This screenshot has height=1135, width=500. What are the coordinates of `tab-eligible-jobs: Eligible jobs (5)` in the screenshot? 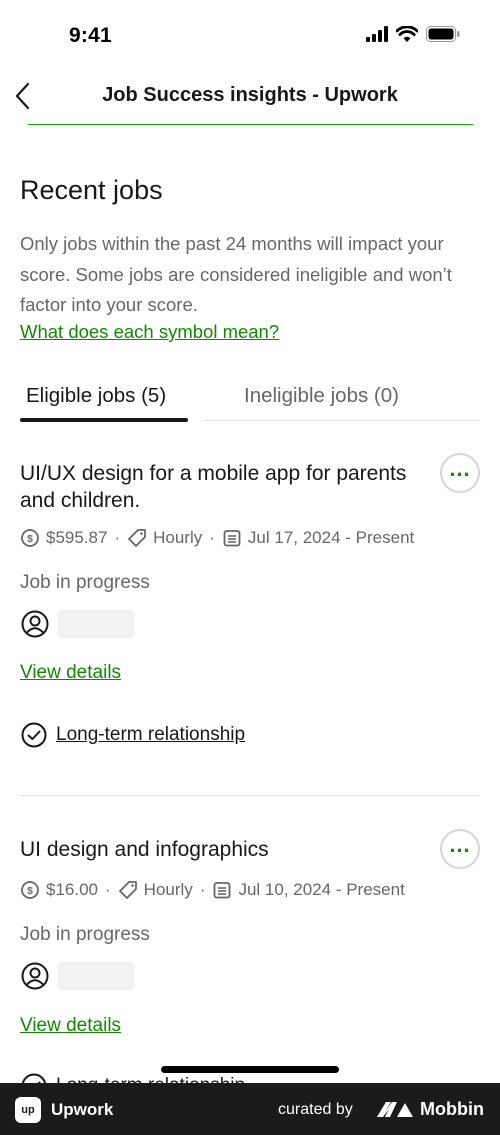 It's located at (96, 396).